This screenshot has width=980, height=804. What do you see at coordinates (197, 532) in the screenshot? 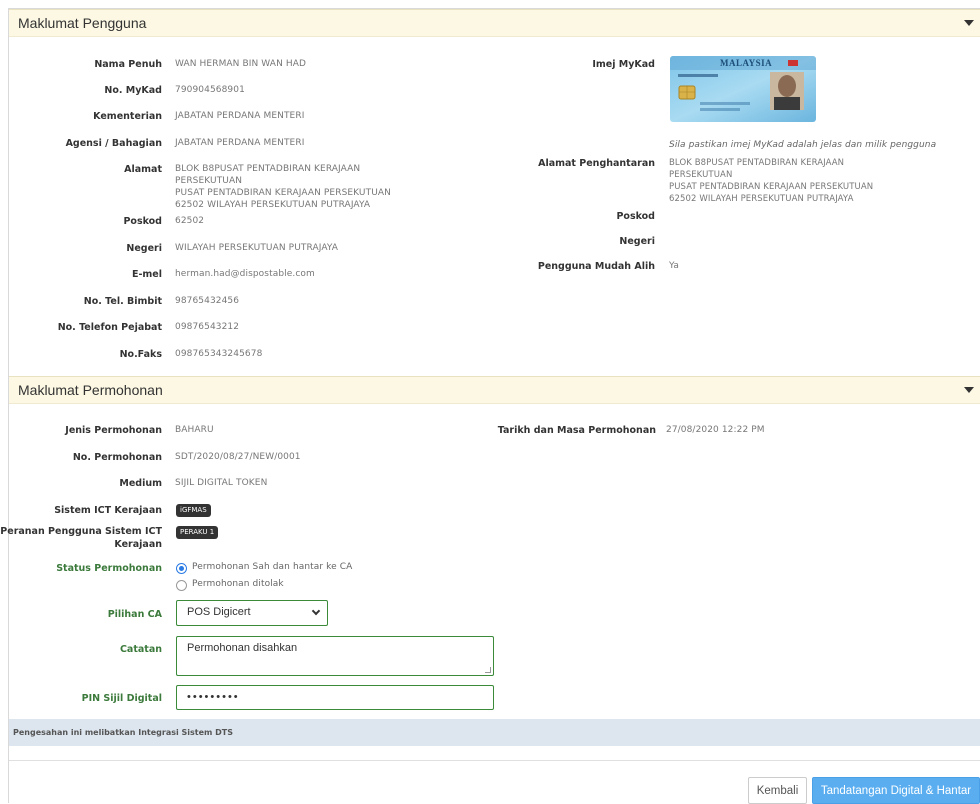
I see `peranan-badge: PERAKU 1` at bounding box center [197, 532].